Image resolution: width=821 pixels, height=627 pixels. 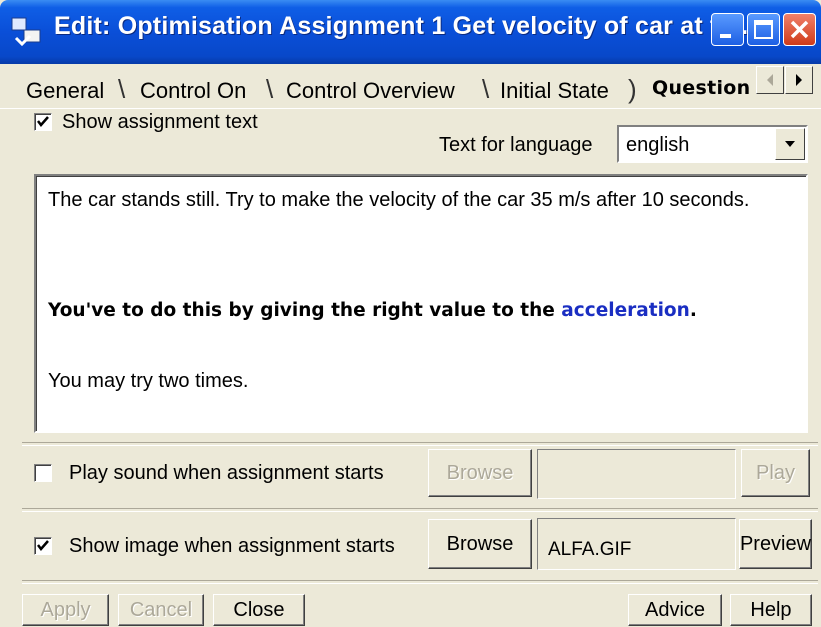 I want to click on image-file-value: ALFA.GIF, so click(x=590, y=549).